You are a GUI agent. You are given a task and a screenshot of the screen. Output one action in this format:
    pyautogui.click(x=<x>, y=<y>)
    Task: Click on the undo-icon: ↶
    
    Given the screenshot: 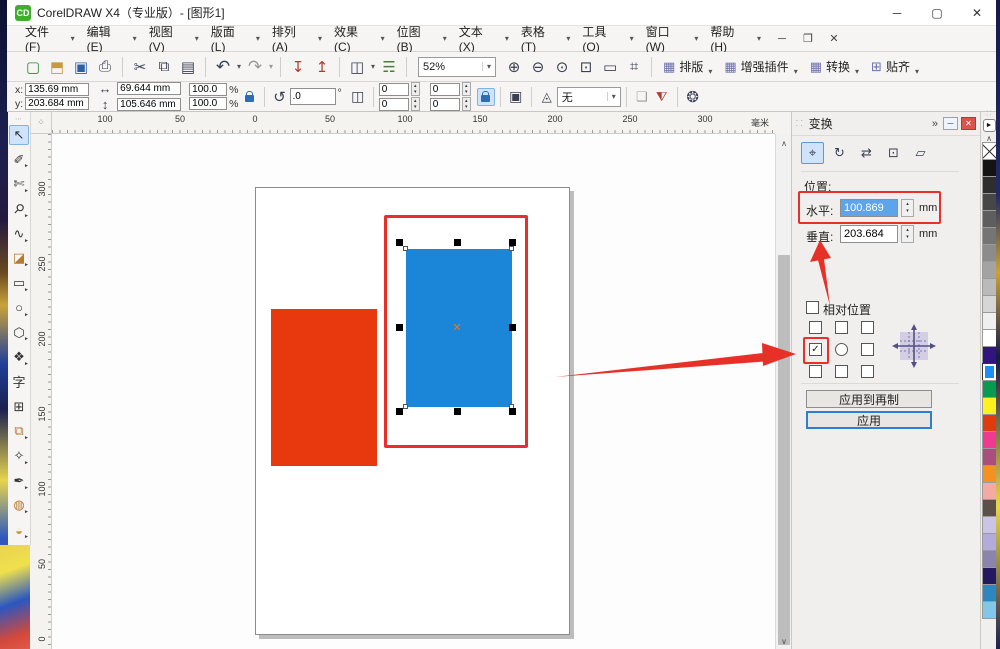 What is the action you would take?
    pyautogui.click(x=223, y=67)
    